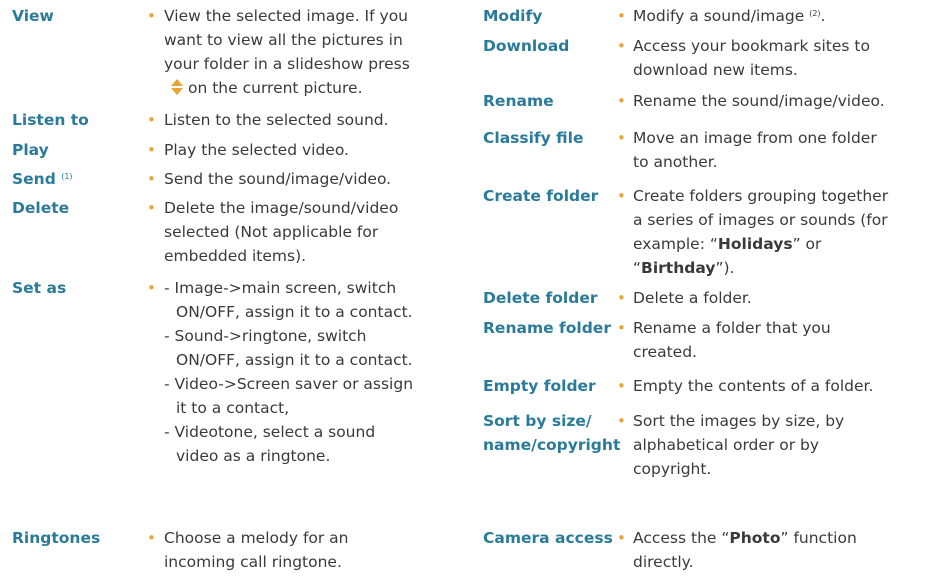 This screenshot has width=937, height=582. What do you see at coordinates (681, 538) in the screenshot?
I see `desc-text: Access the “` at bounding box center [681, 538].